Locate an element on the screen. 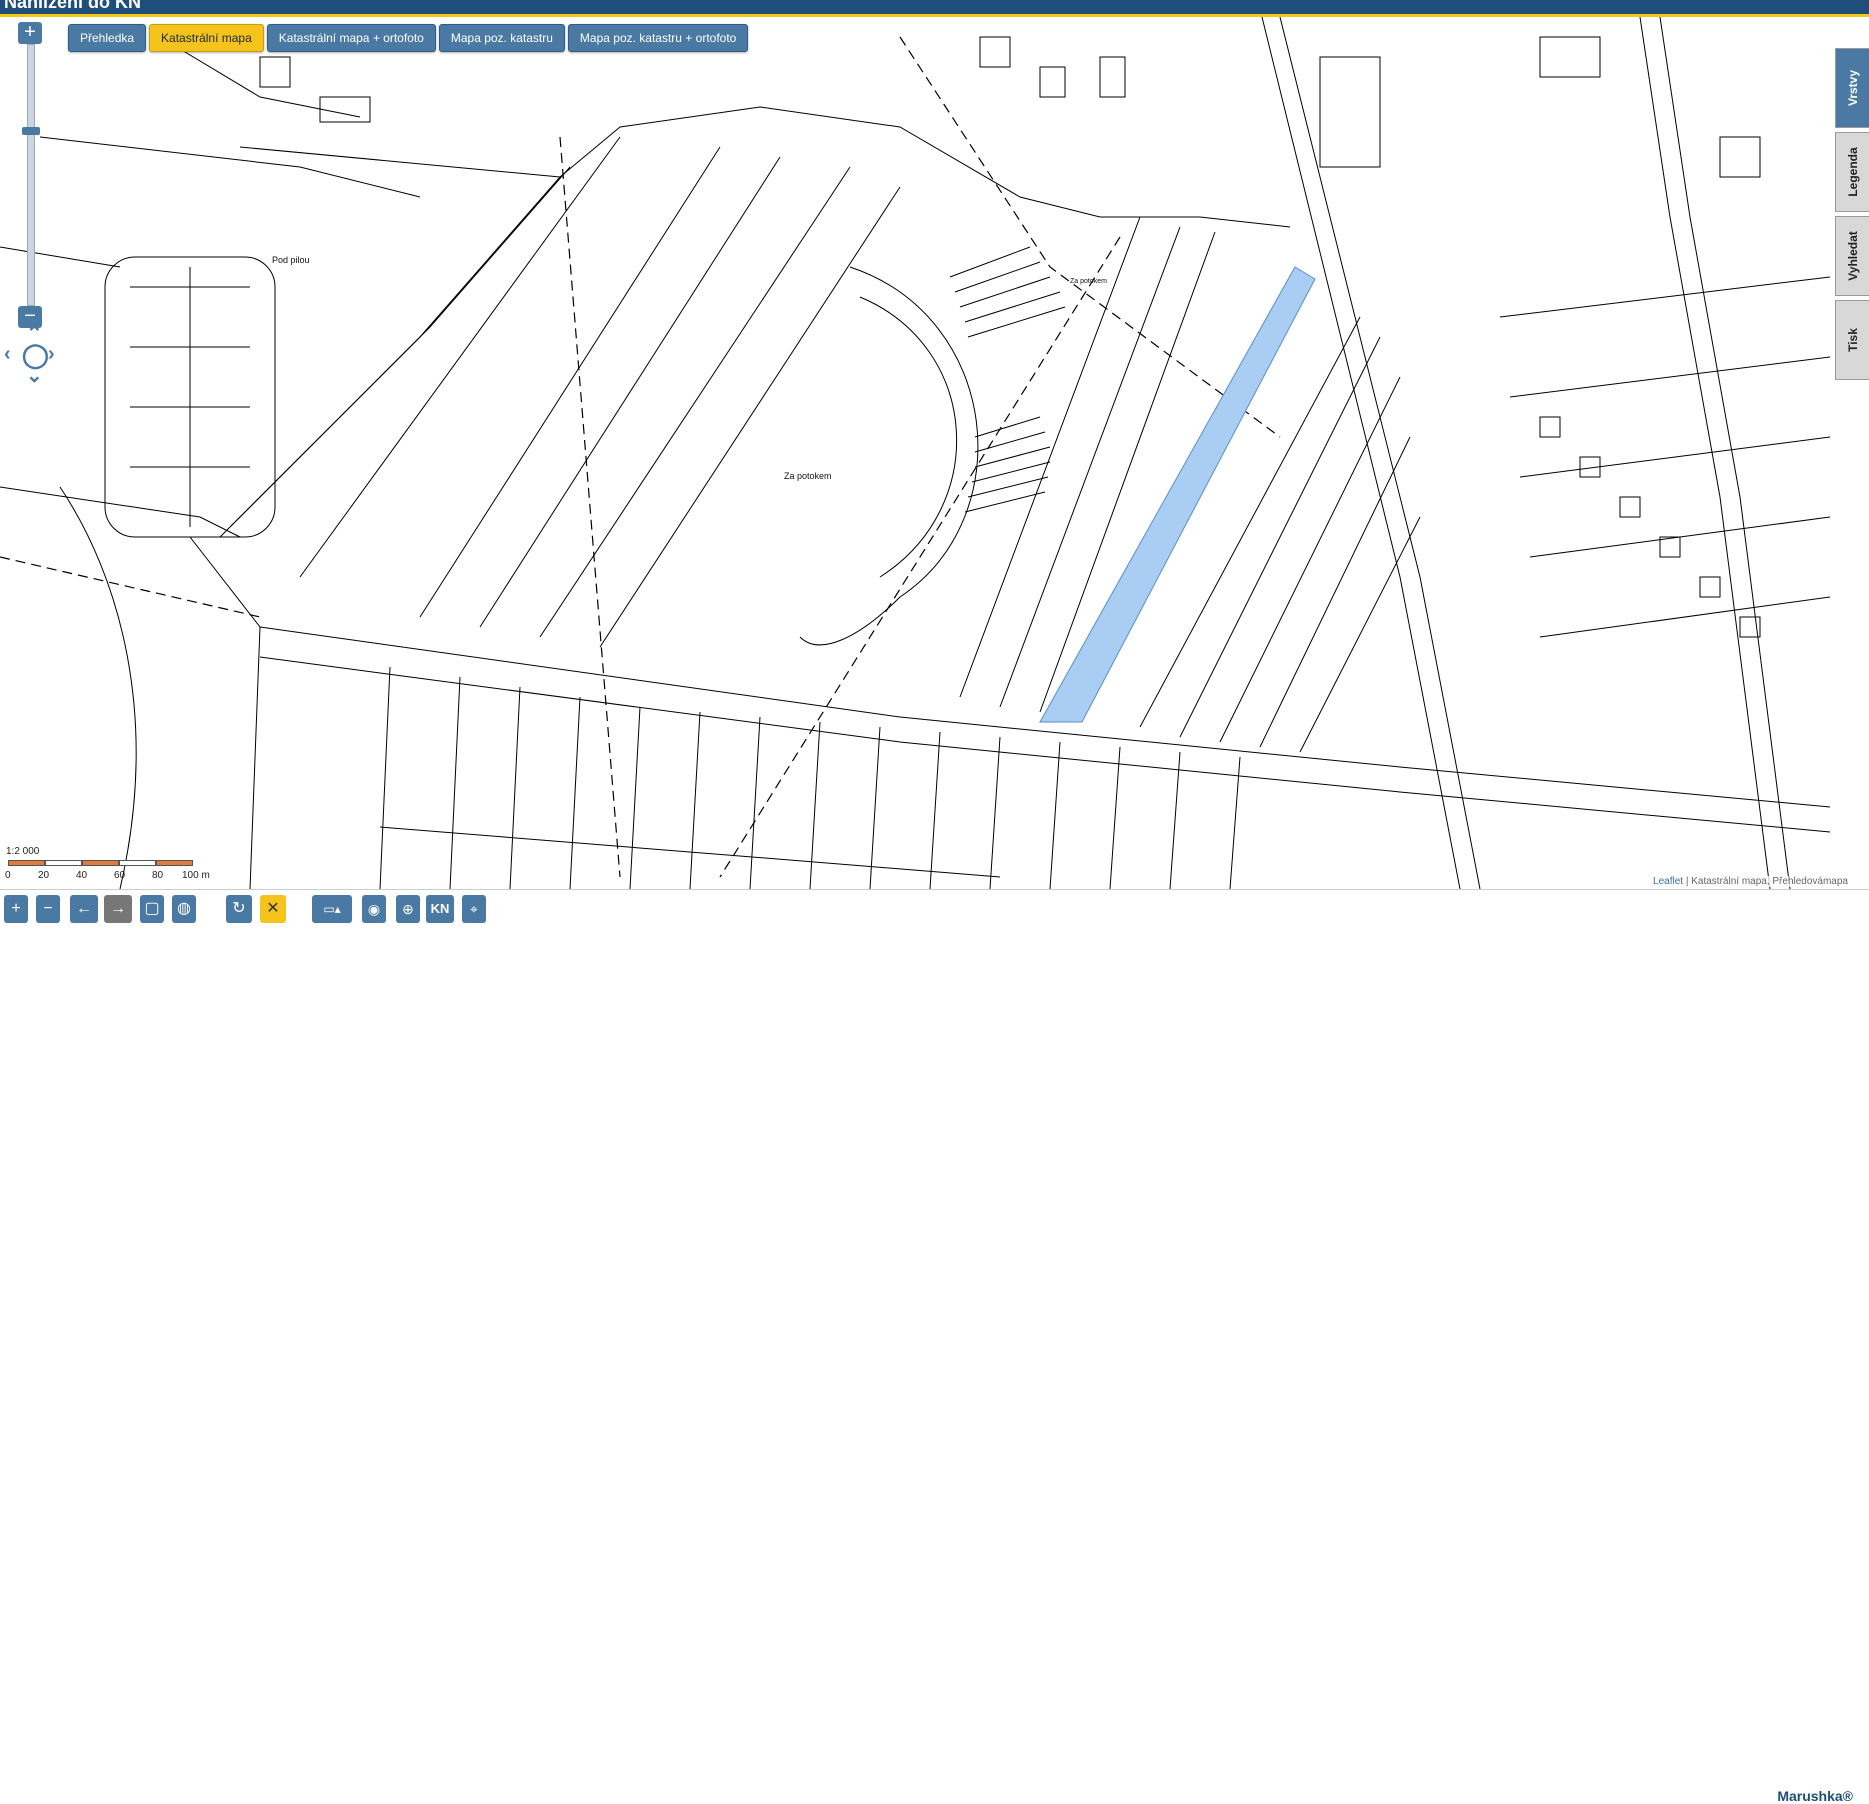 The width and height of the screenshot is (1869, 1804). tab-mapa-poz-katastru-ortofoto: Mapa poz. katastru + ortofoto is located at coordinates (658, 38).